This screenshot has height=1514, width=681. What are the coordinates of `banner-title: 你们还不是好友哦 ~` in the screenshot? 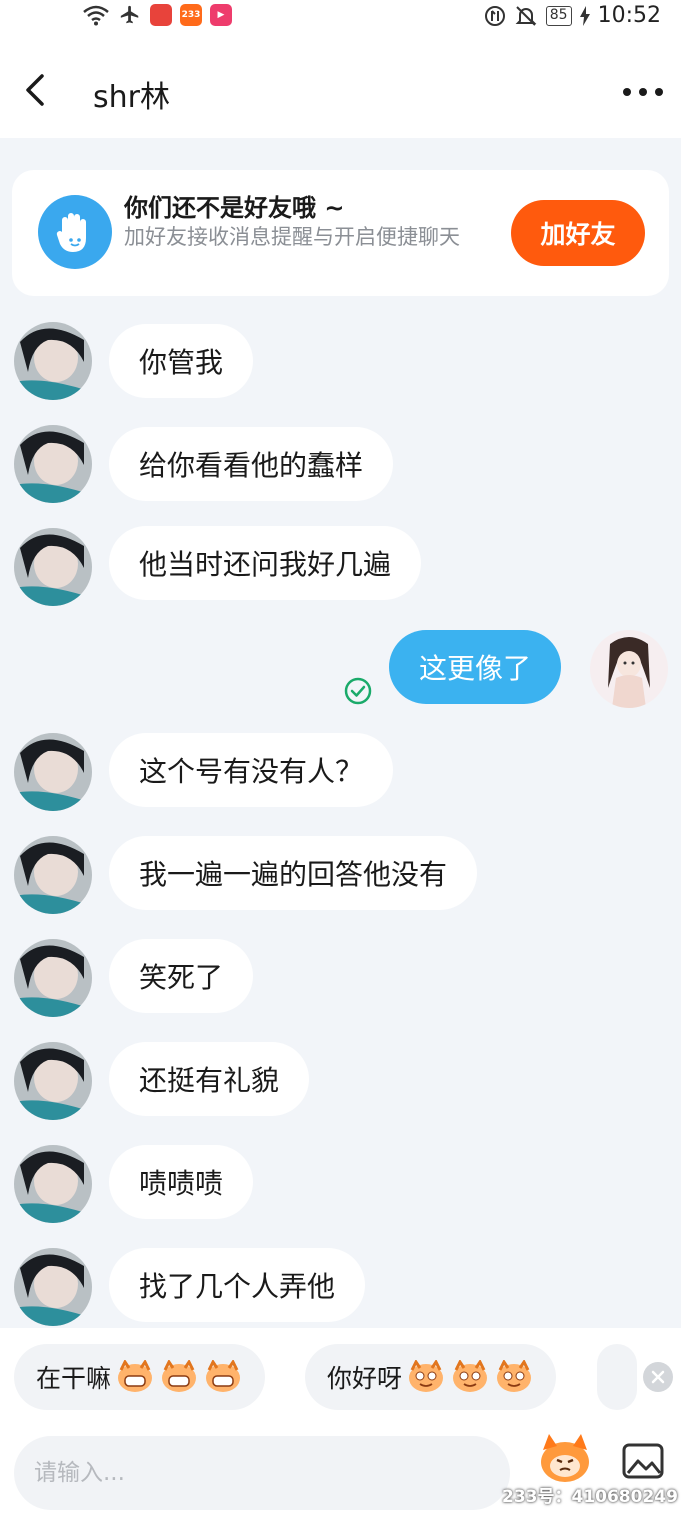 It's located at (234, 208).